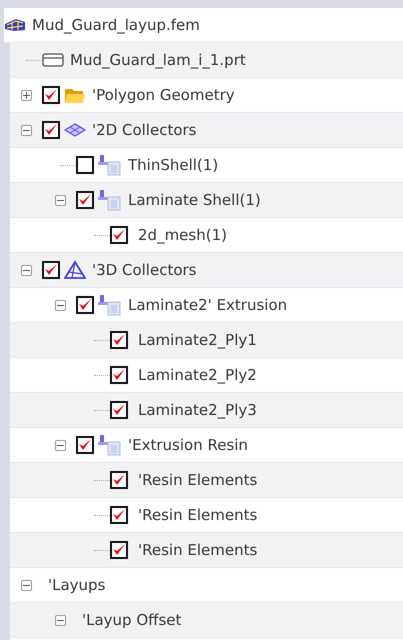 The image size is (403, 640). Describe the element at coordinates (144, 270) in the screenshot. I see `tree-item-label: '3D Collectors` at that location.